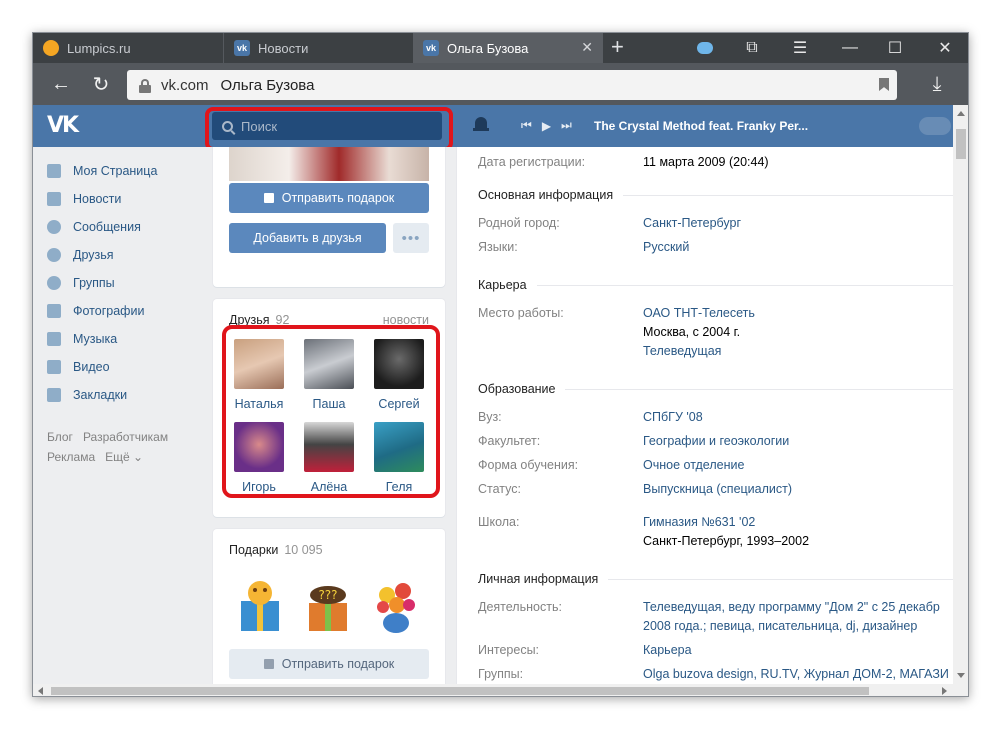  Describe the element at coordinates (132, 395) in the screenshot. I see `sidebar-item-bookmarks: Закладки` at that location.